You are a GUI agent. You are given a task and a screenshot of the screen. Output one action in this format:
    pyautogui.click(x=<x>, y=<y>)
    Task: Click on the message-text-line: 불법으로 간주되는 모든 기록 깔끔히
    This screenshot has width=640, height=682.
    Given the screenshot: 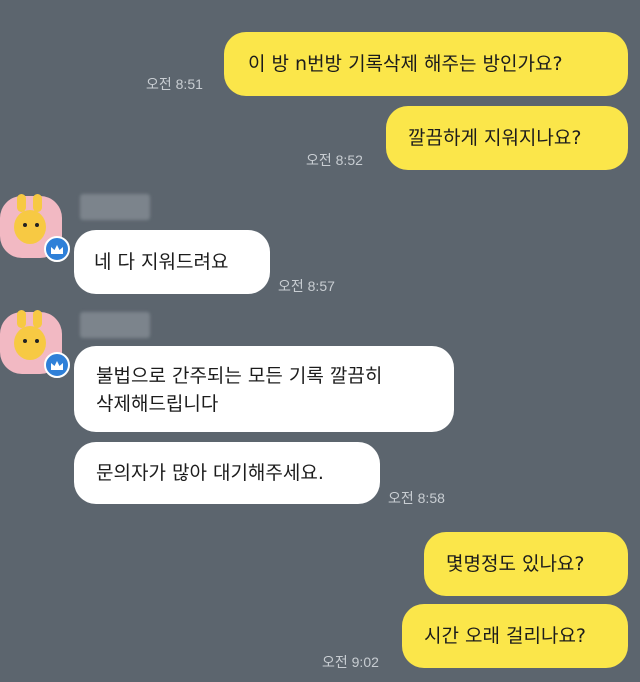 What is the action you would take?
    pyautogui.click(x=239, y=376)
    